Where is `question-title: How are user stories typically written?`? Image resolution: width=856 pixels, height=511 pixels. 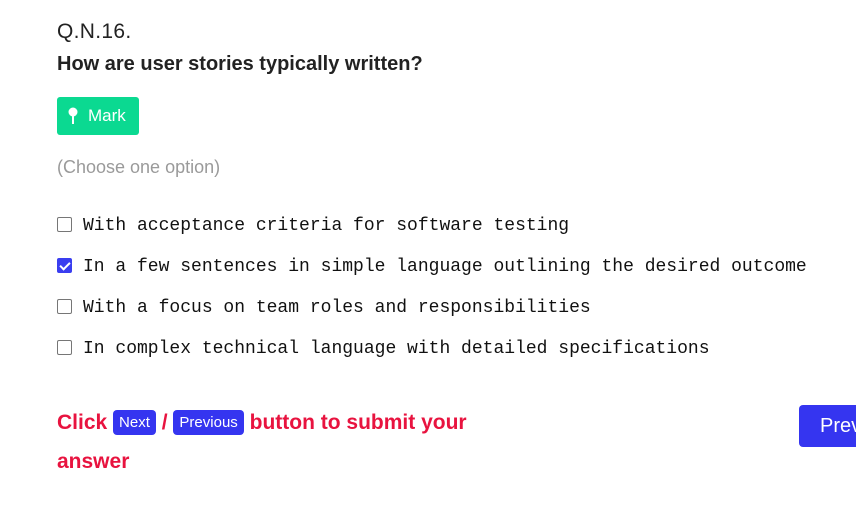
question-title: How are user stories typically written? is located at coordinates (240, 64).